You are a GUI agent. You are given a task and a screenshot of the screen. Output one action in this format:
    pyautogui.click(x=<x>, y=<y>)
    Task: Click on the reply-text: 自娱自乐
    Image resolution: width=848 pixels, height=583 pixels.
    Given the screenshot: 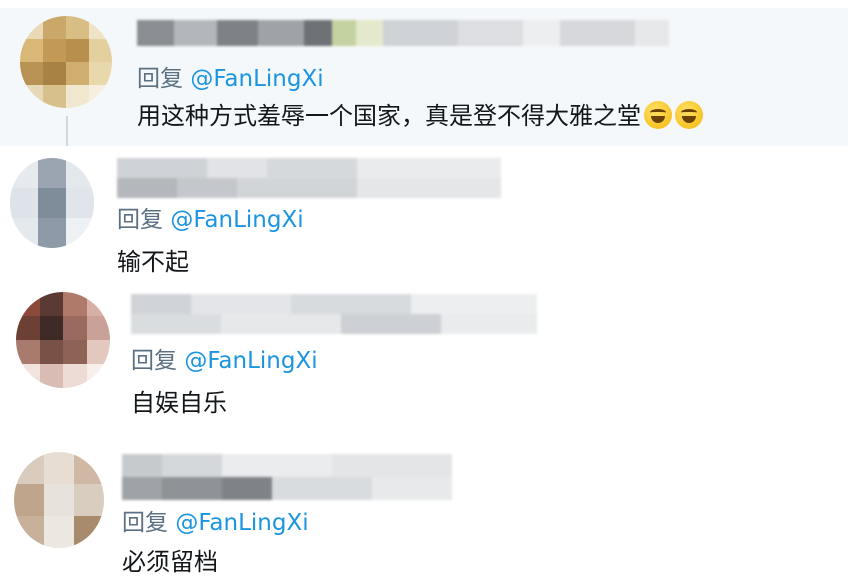 What is the action you would take?
    pyautogui.click(x=179, y=403)
    